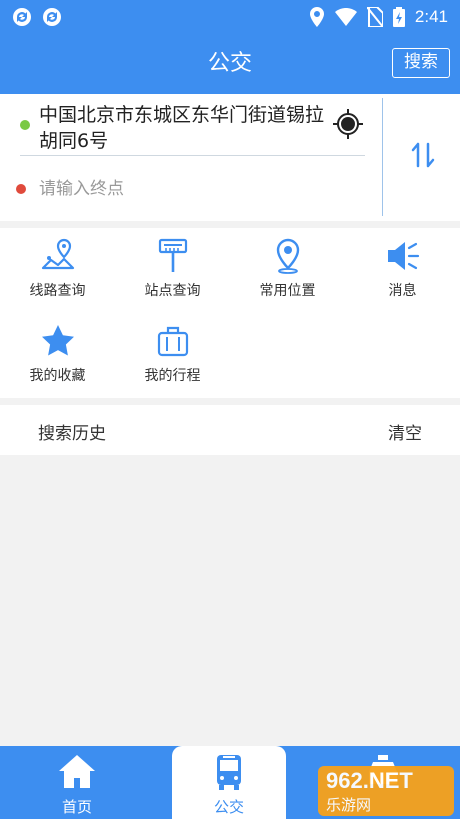  I want to click on nav-label: 公交, so click(228, 807).